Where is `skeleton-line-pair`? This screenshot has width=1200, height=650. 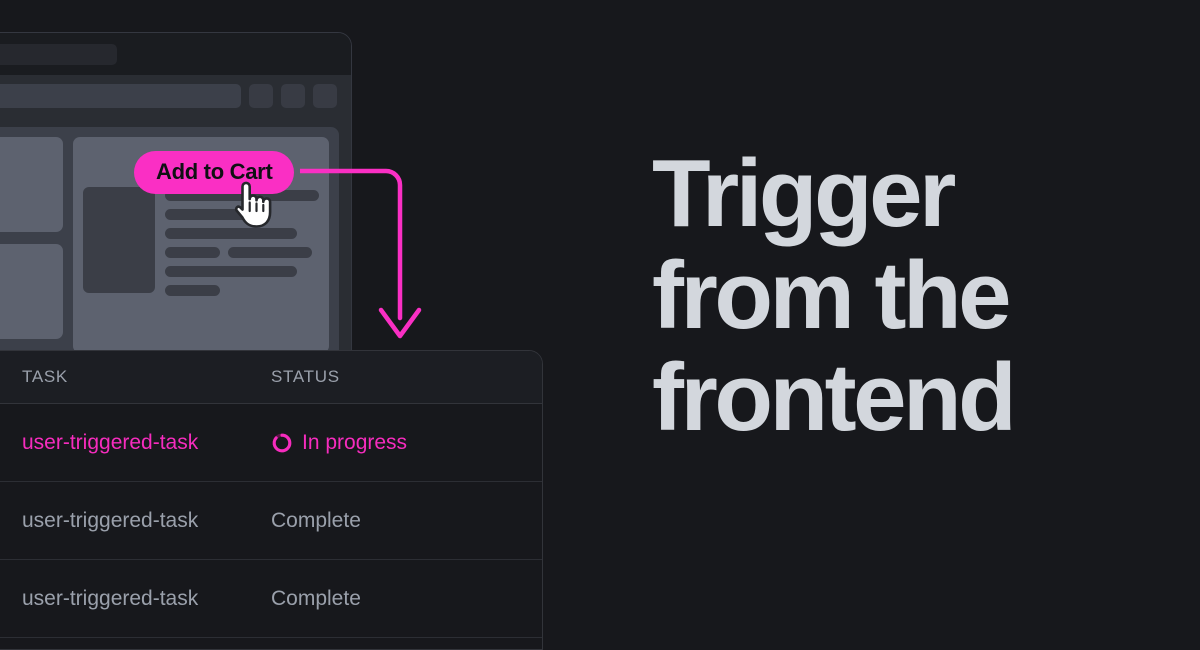
skeleton-line-pair is located at coordinates (242, 252).